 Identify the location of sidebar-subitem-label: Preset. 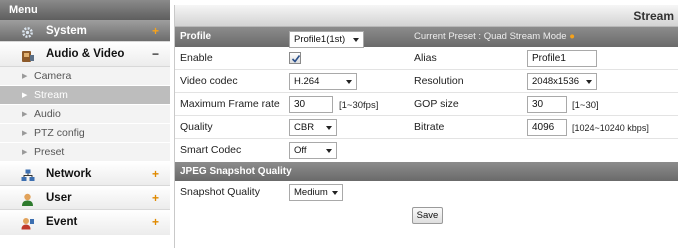
(49, 152).